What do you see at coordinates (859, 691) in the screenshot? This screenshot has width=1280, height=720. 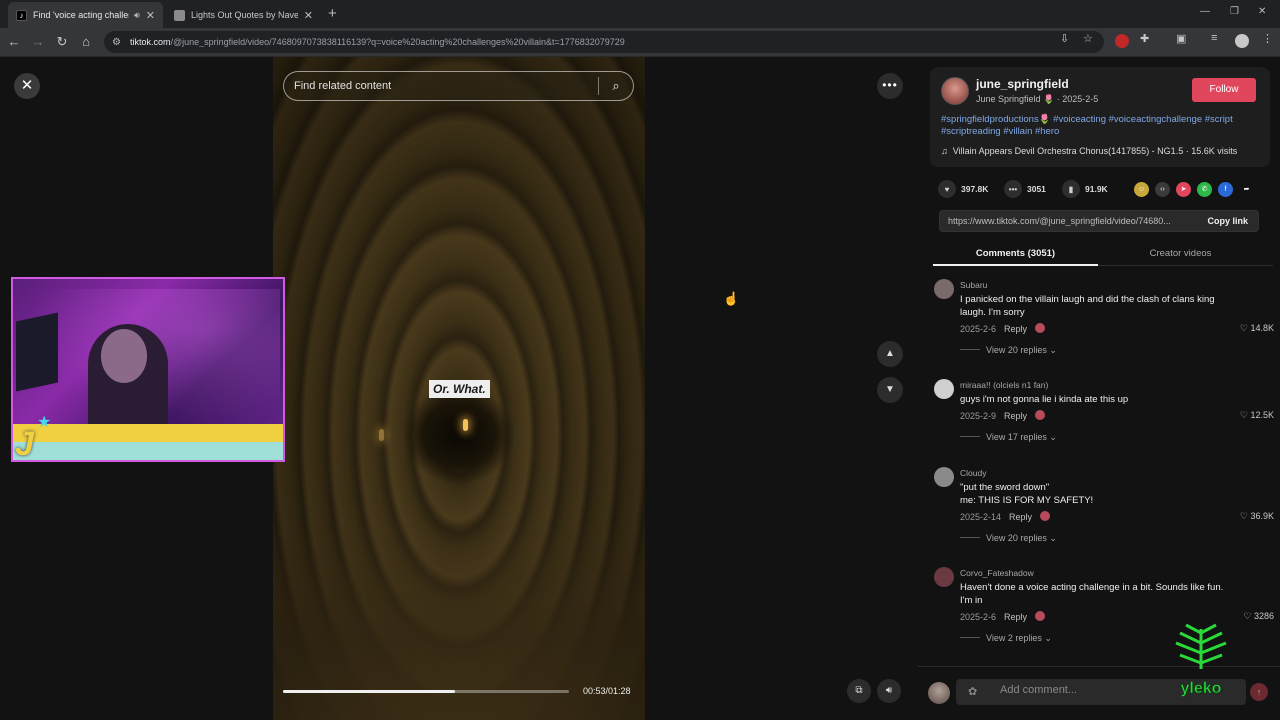 I see `pip-icon: ⧉` at bounding box center [859, 691].